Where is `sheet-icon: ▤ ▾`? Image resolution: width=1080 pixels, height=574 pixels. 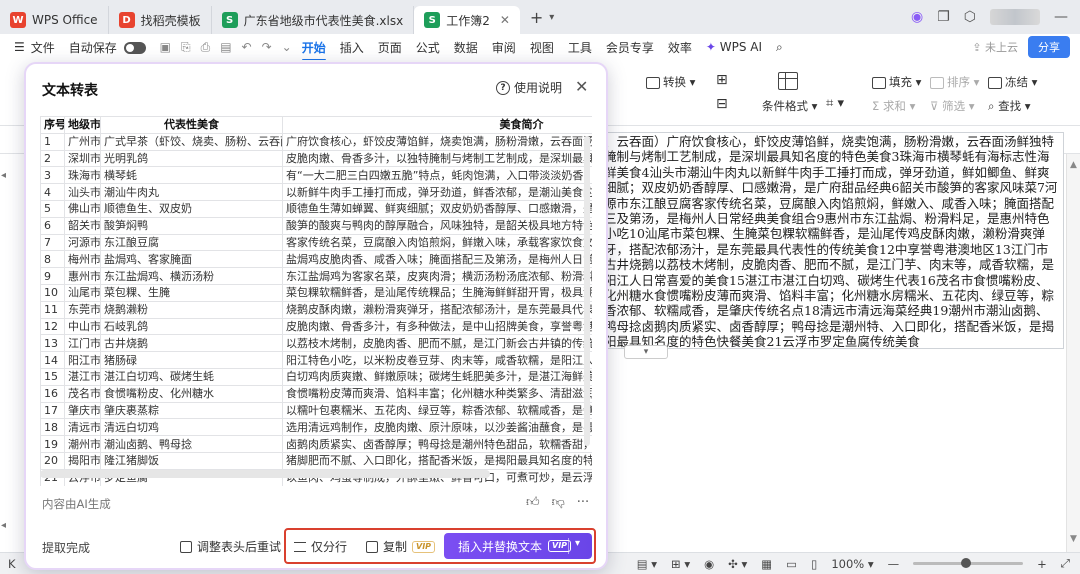
sheet-icon: ▤ ▾ is located at coordinates (647, 564).